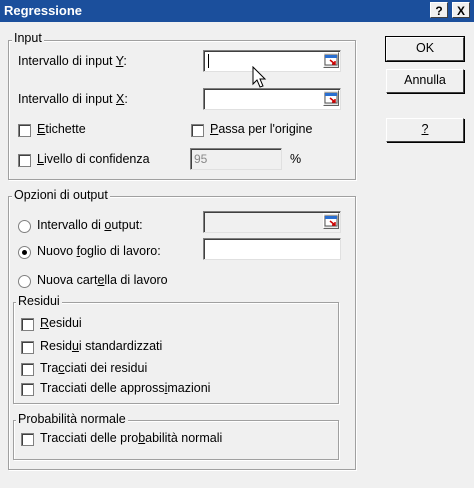 This screenshot has height=488, width=474. I want to click on text-caret, so click(208, 61).